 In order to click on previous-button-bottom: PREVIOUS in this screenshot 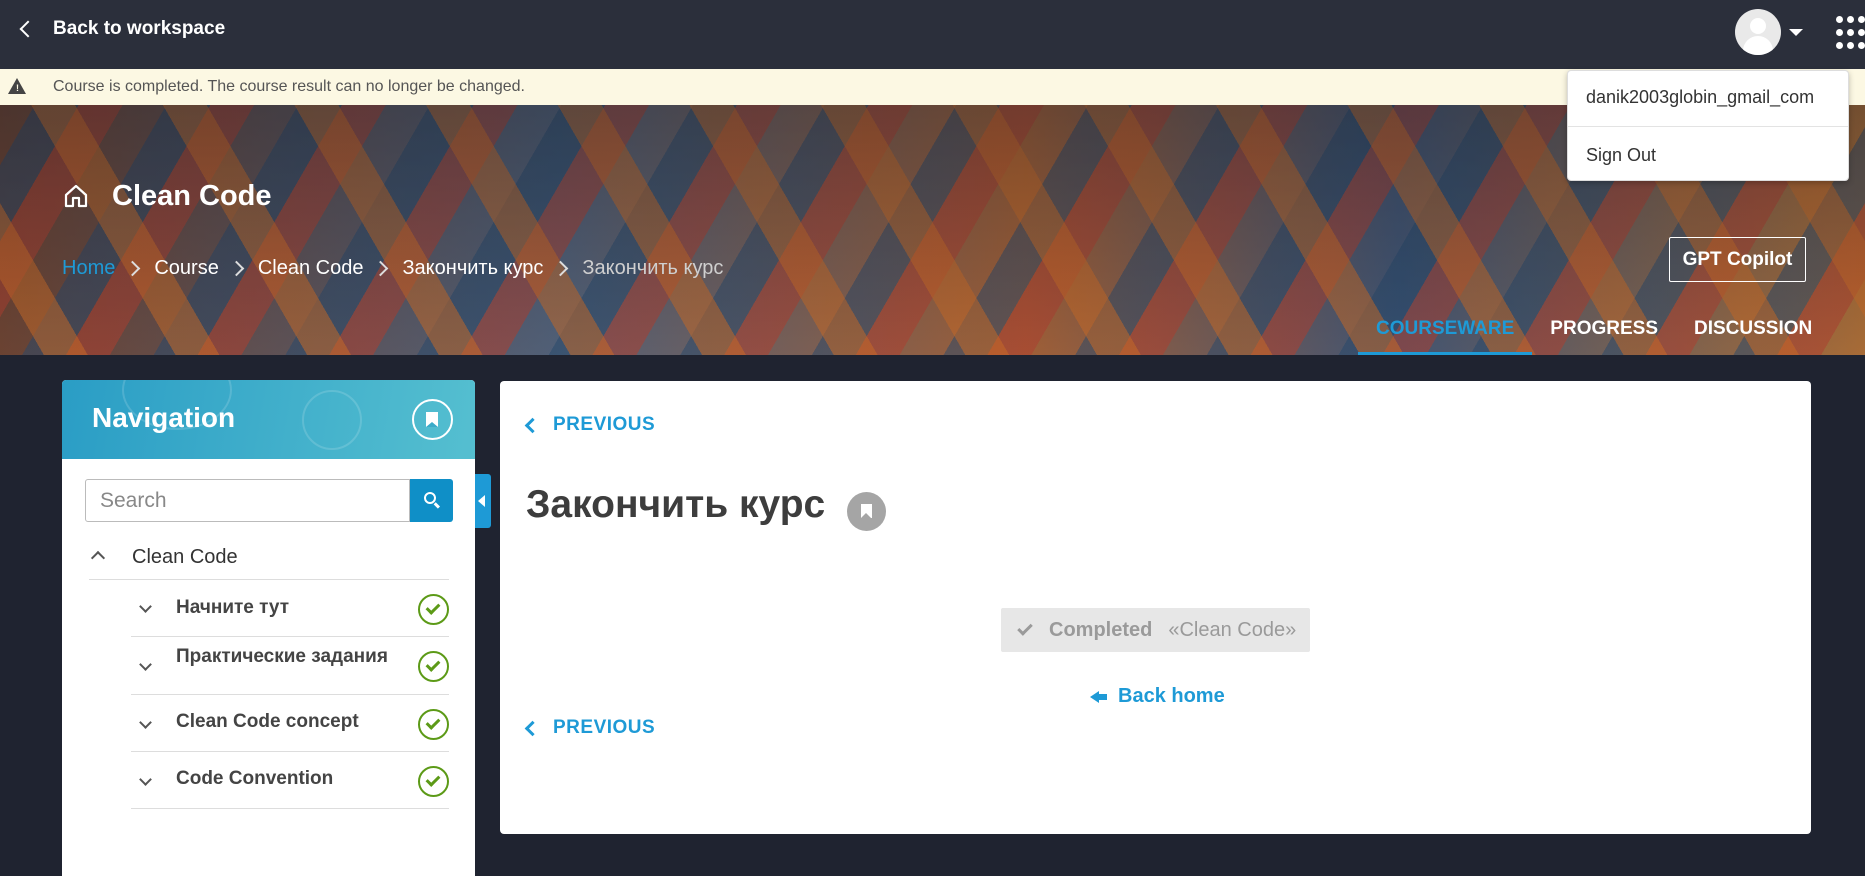, I will do `click(590, 728)`.